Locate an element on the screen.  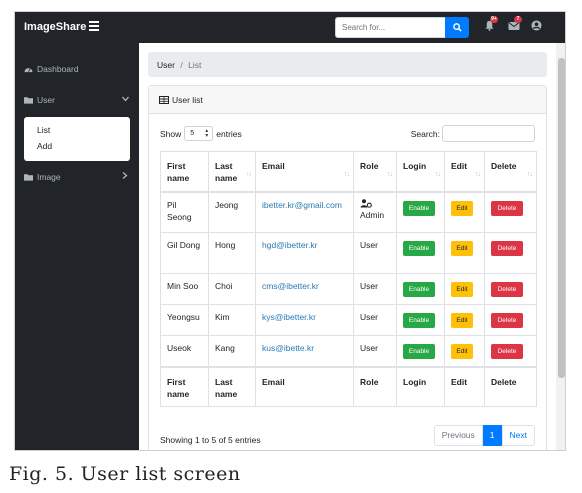
search-button is located at coordinates (457, 27).